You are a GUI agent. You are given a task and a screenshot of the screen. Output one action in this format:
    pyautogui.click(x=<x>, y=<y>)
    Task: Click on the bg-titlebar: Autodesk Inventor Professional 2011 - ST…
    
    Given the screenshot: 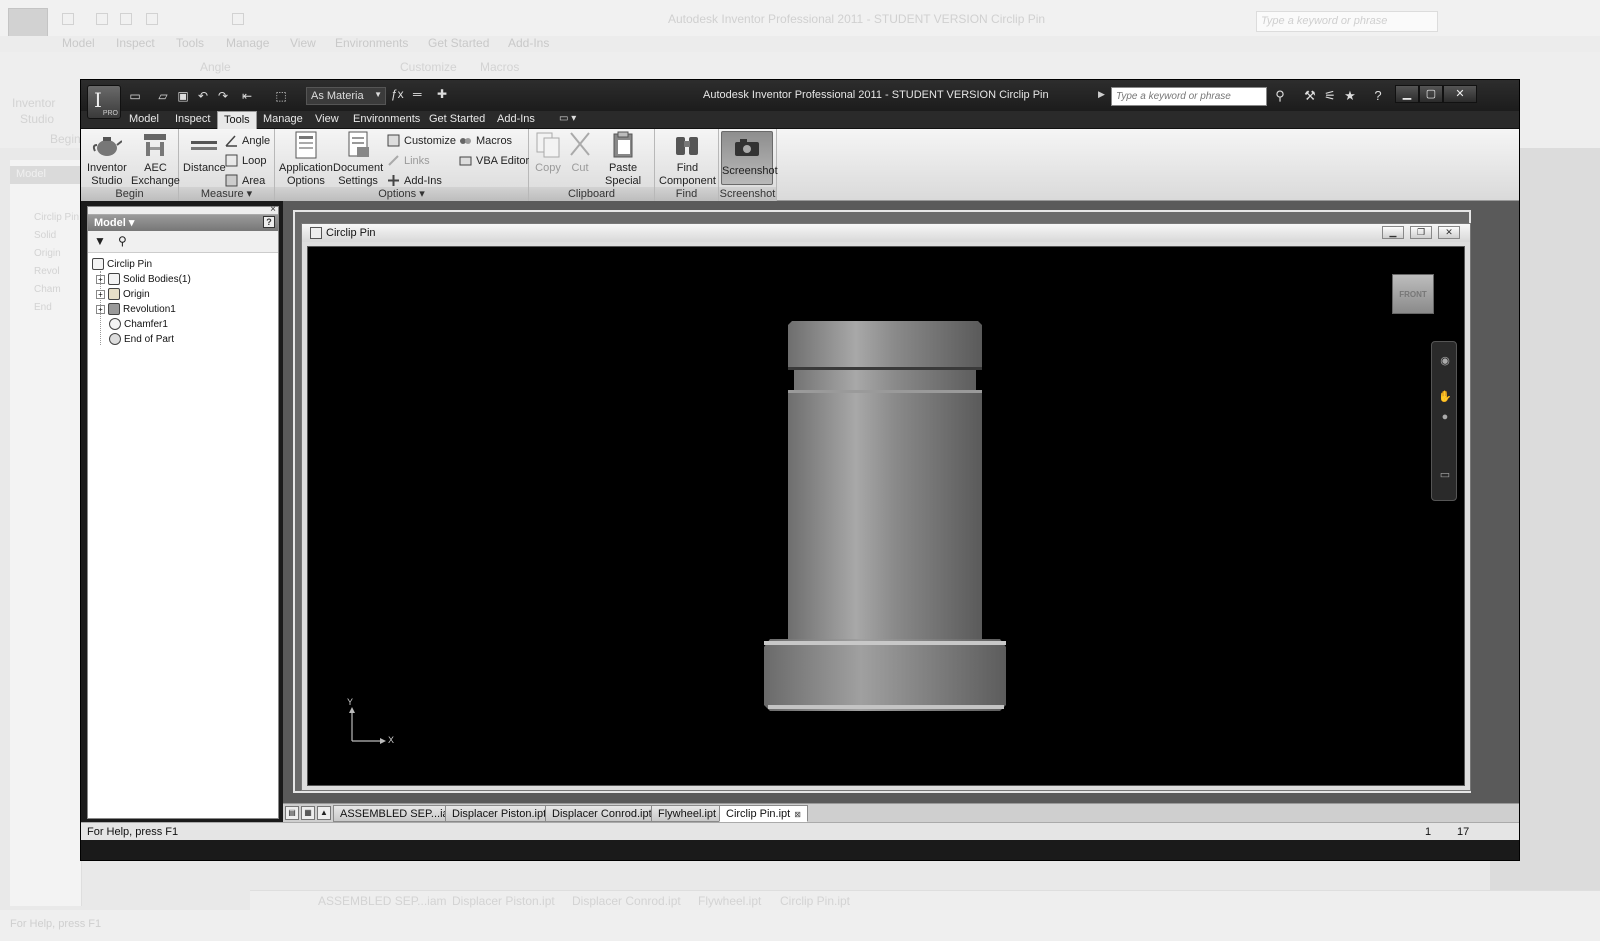 What is the action you would take?
    pyautogui.click(x=800, y=23)
    